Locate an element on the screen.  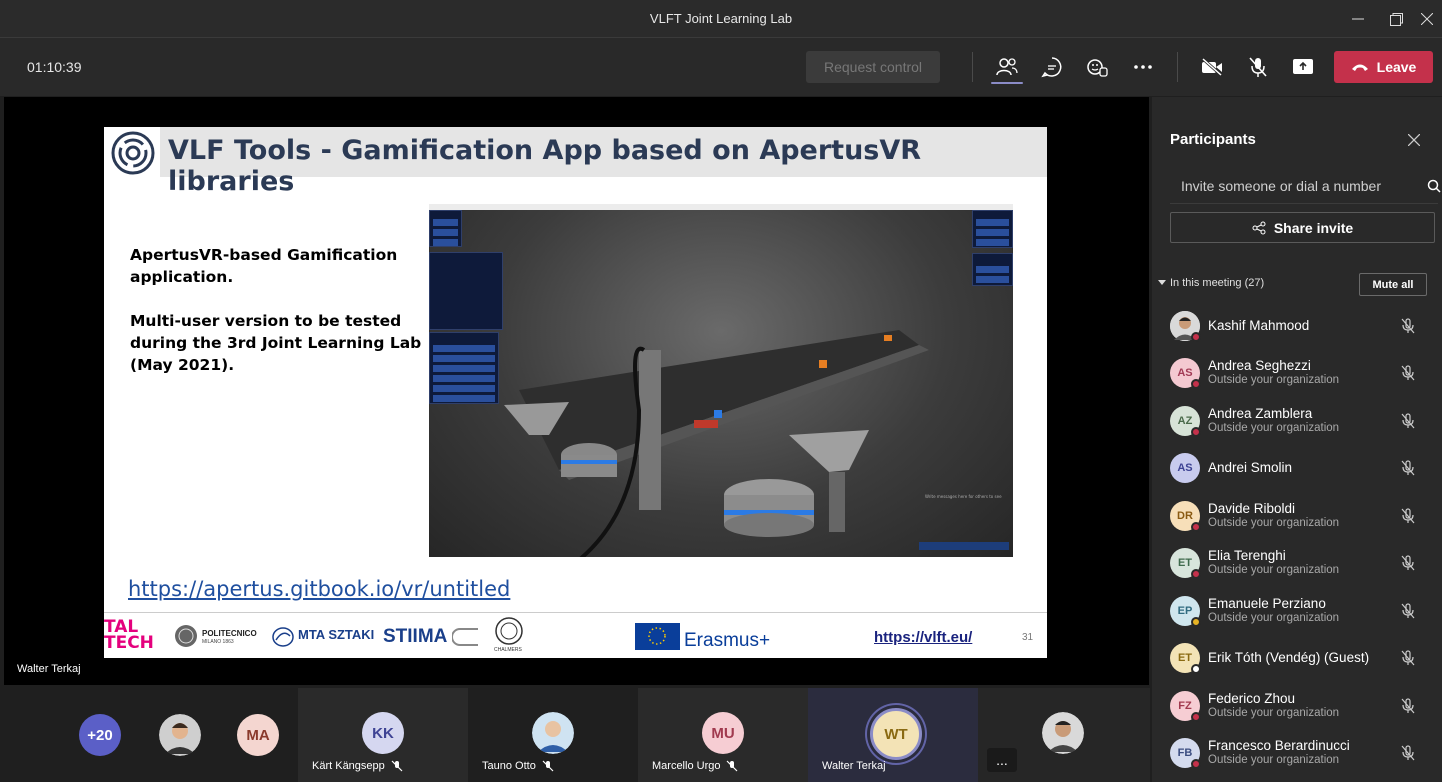
slide-text-line: during the 3rd Joint Learning Lab is located at coordinates (276, 343).